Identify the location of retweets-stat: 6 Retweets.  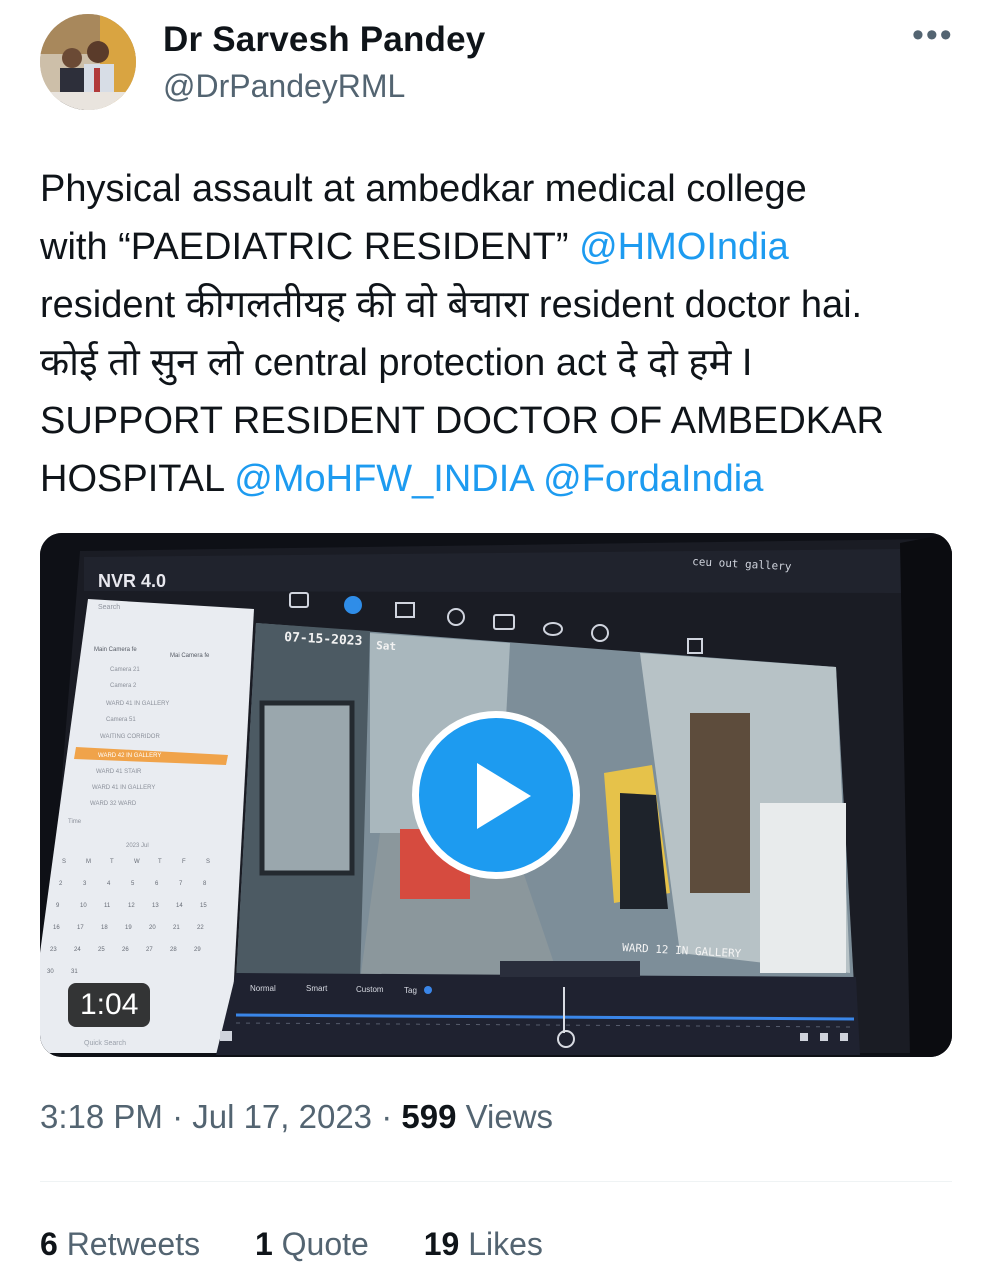
(120, 1244).